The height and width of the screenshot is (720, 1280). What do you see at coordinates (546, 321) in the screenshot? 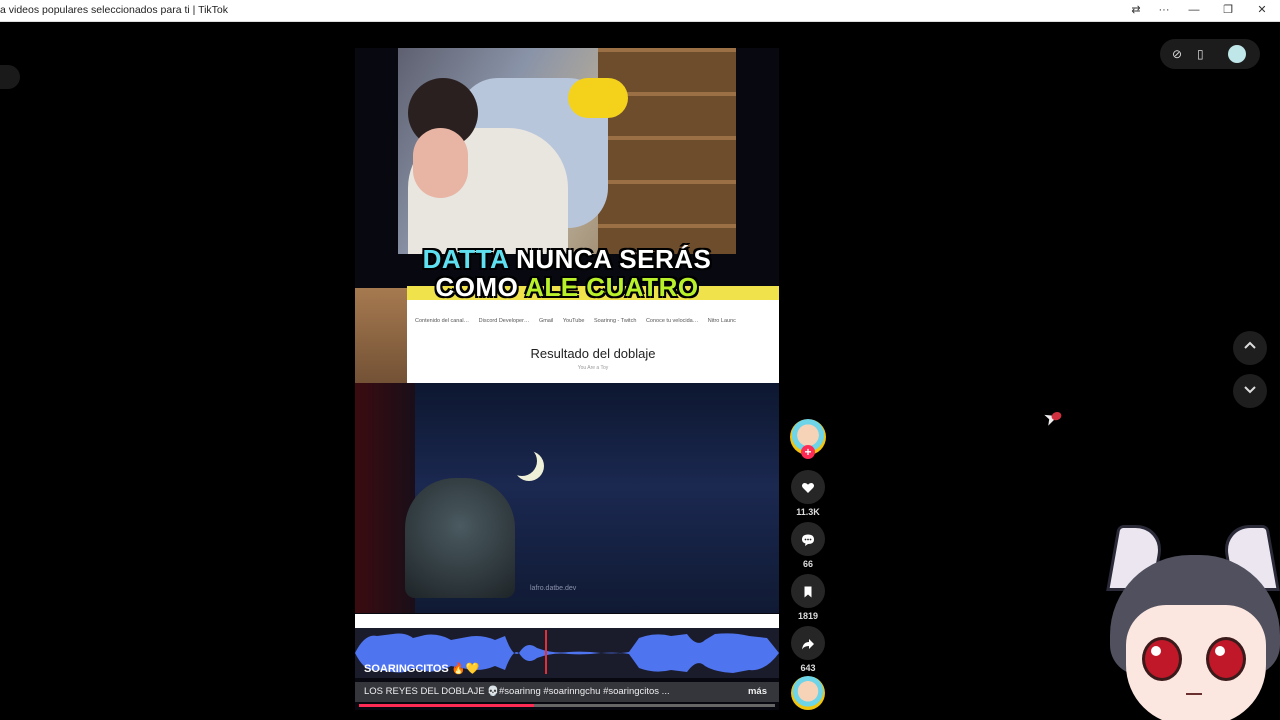
I see `bookmark-item: Gmail` at bounding box center [546, 321].